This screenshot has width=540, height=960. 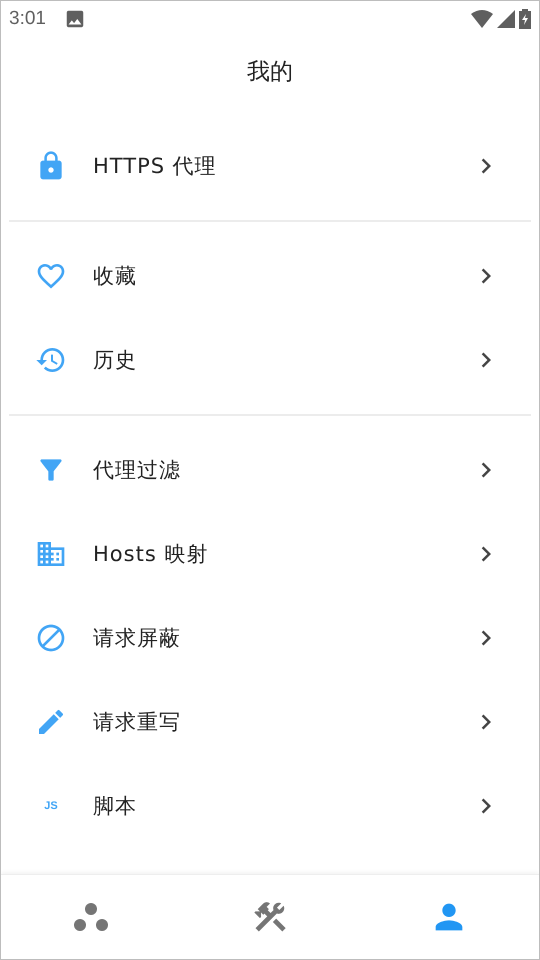 What do you see at coordinates (90, 917) in the screenshot?
I see `circles-icon` at bounding box center [90, 917].